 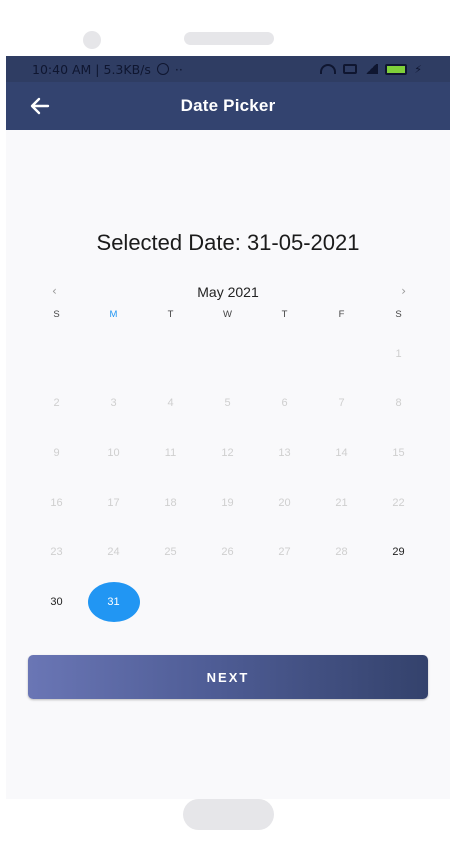 I want to click on calendar-day: 3, so click(x=113, y=404).